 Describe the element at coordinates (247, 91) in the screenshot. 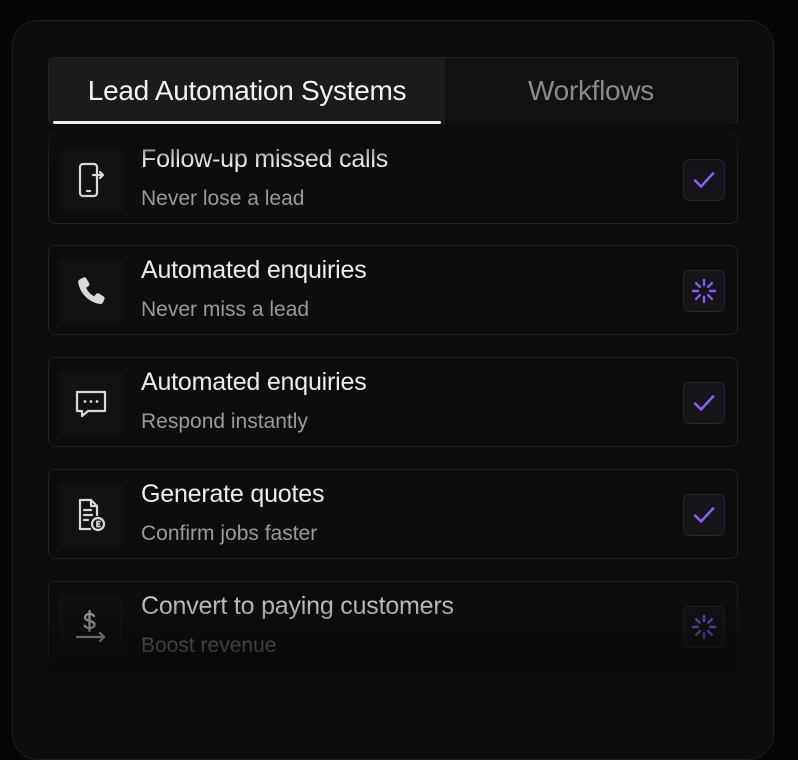

I see `tab-lead-automation-systems: Lead Automation Systems` at that location.